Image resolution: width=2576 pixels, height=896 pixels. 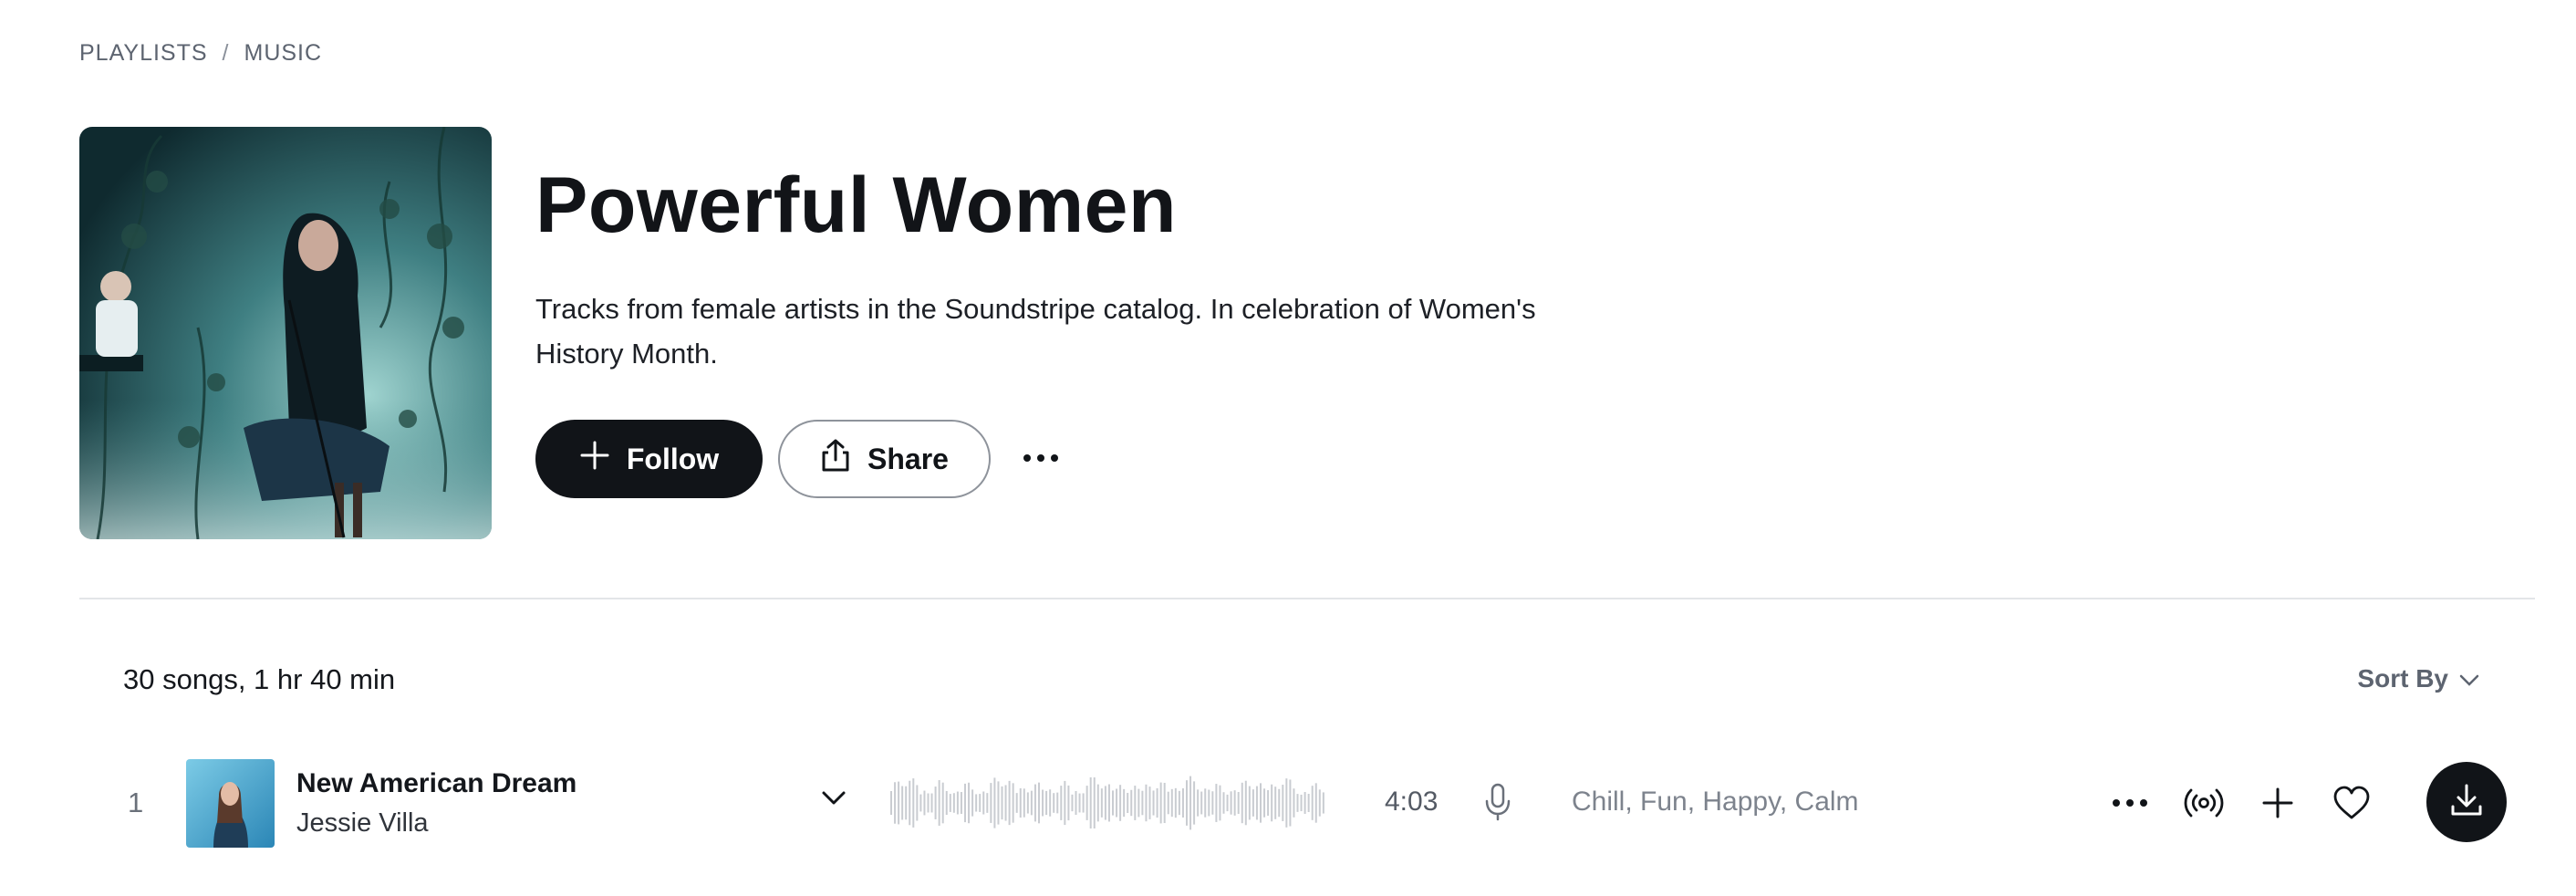 I want to click on track-title: New American Dream, so click(x=436, y=783).